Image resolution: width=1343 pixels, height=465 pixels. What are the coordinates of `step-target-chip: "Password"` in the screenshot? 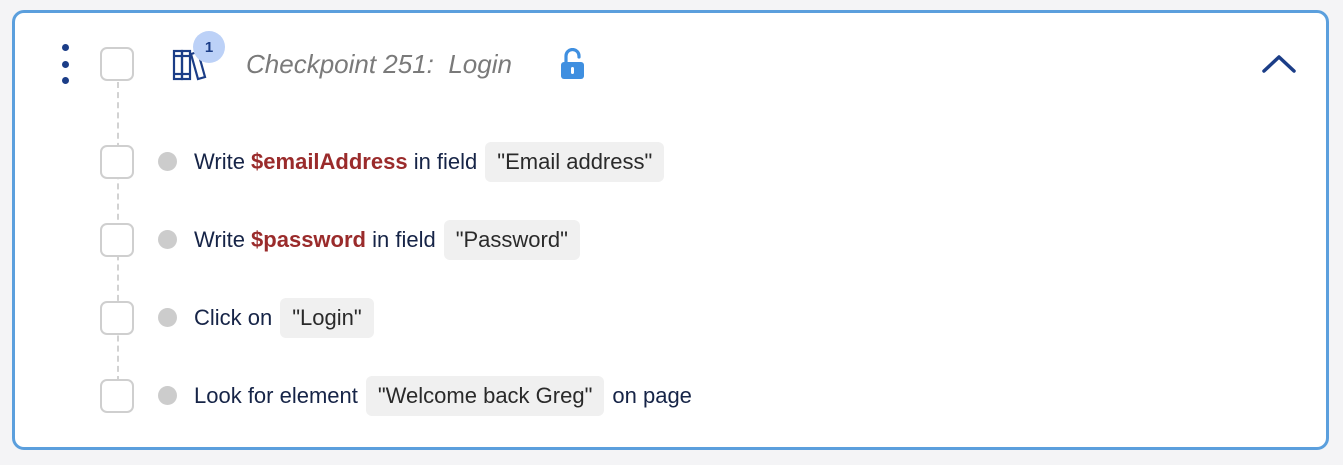 It's located at (511, 240).